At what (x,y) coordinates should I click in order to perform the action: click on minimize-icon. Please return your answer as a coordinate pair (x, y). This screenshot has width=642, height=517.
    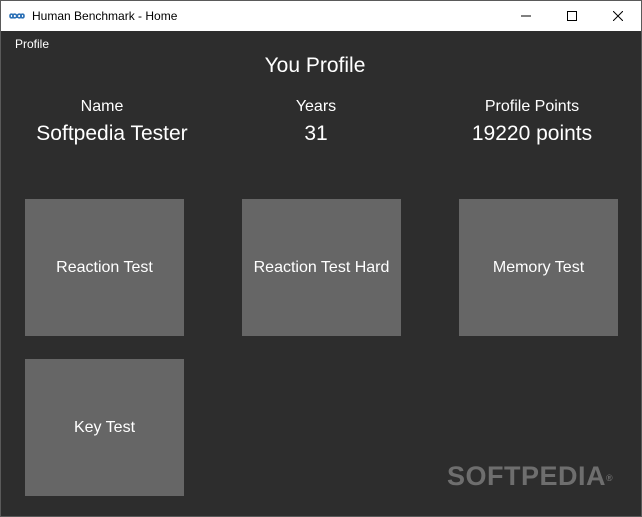
    Looking at the image, I should click on (526, 16).